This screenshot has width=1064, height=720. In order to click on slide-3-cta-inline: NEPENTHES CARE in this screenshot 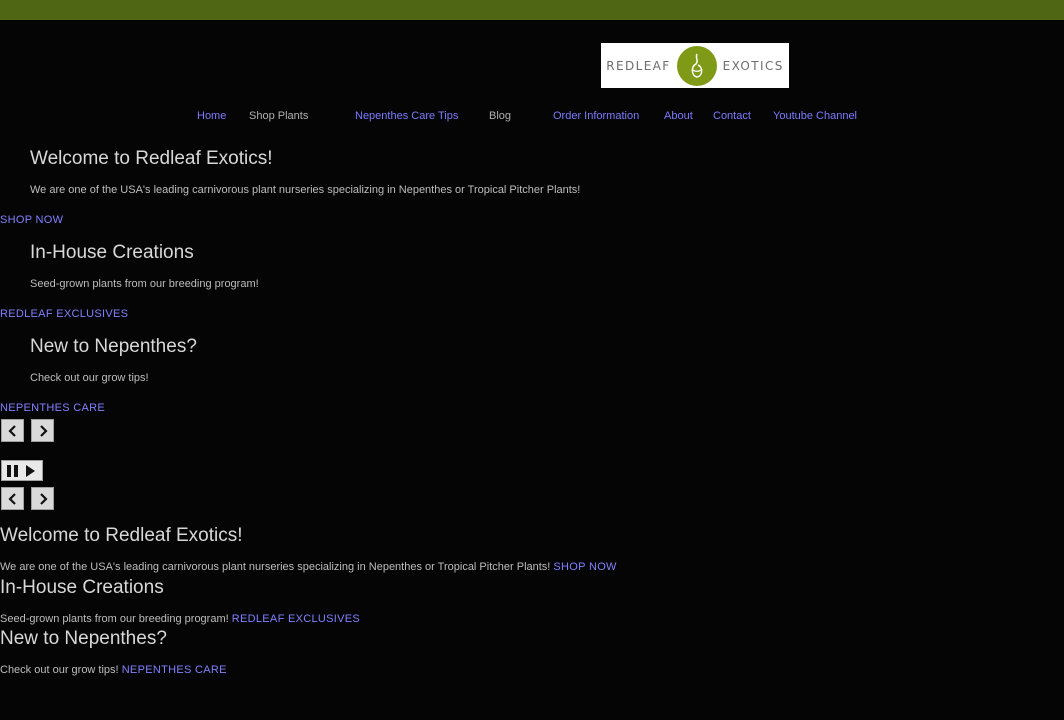, I will do `click(174, 670)`.